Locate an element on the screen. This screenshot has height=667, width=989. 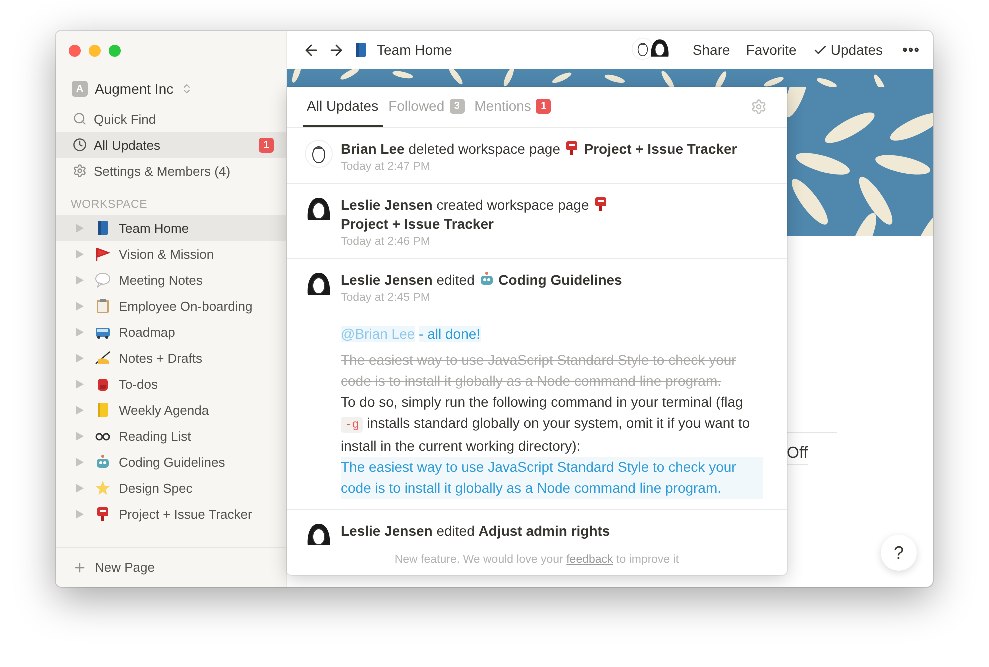
star-icon is located at coordinates (103, 488).